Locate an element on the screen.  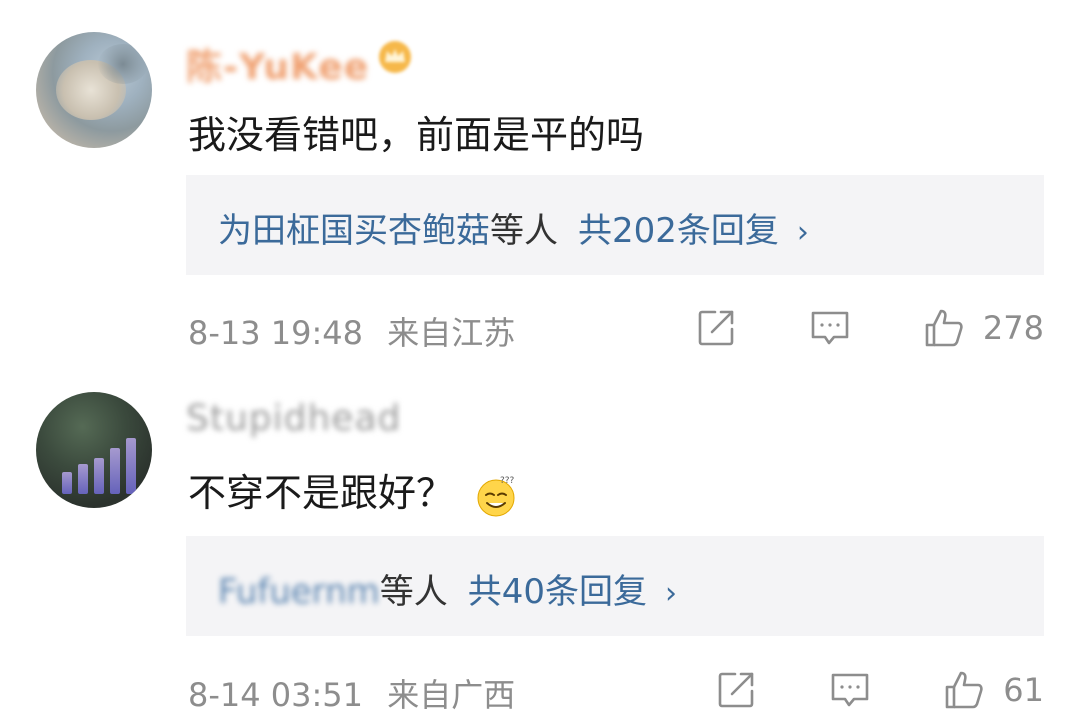
reply-count: 共40条回复 is located at coordinates (557, 592).